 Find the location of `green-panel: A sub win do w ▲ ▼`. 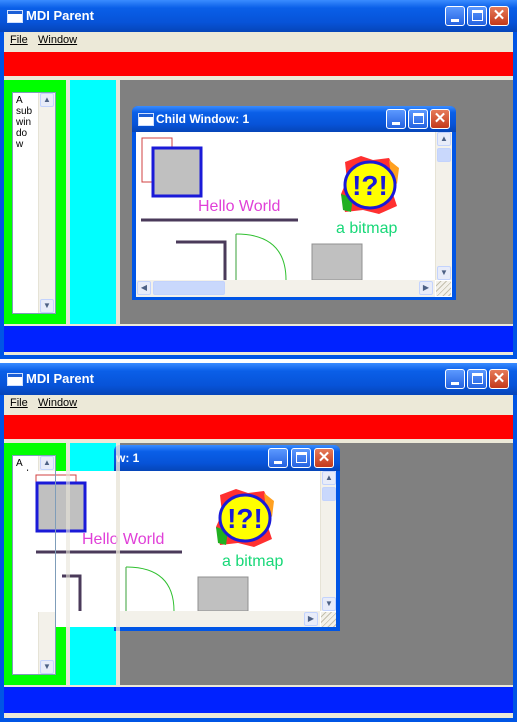

green-panel: A sub win do w ▲ ▼ is located at coordinates (35, 202).